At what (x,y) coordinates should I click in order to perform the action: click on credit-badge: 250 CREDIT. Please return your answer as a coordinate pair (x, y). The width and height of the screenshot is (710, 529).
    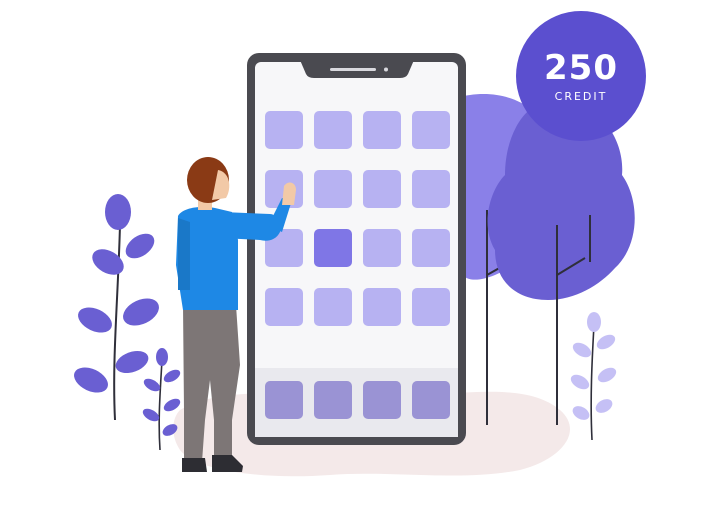
    Looking at the image, I should click on (581, 76).